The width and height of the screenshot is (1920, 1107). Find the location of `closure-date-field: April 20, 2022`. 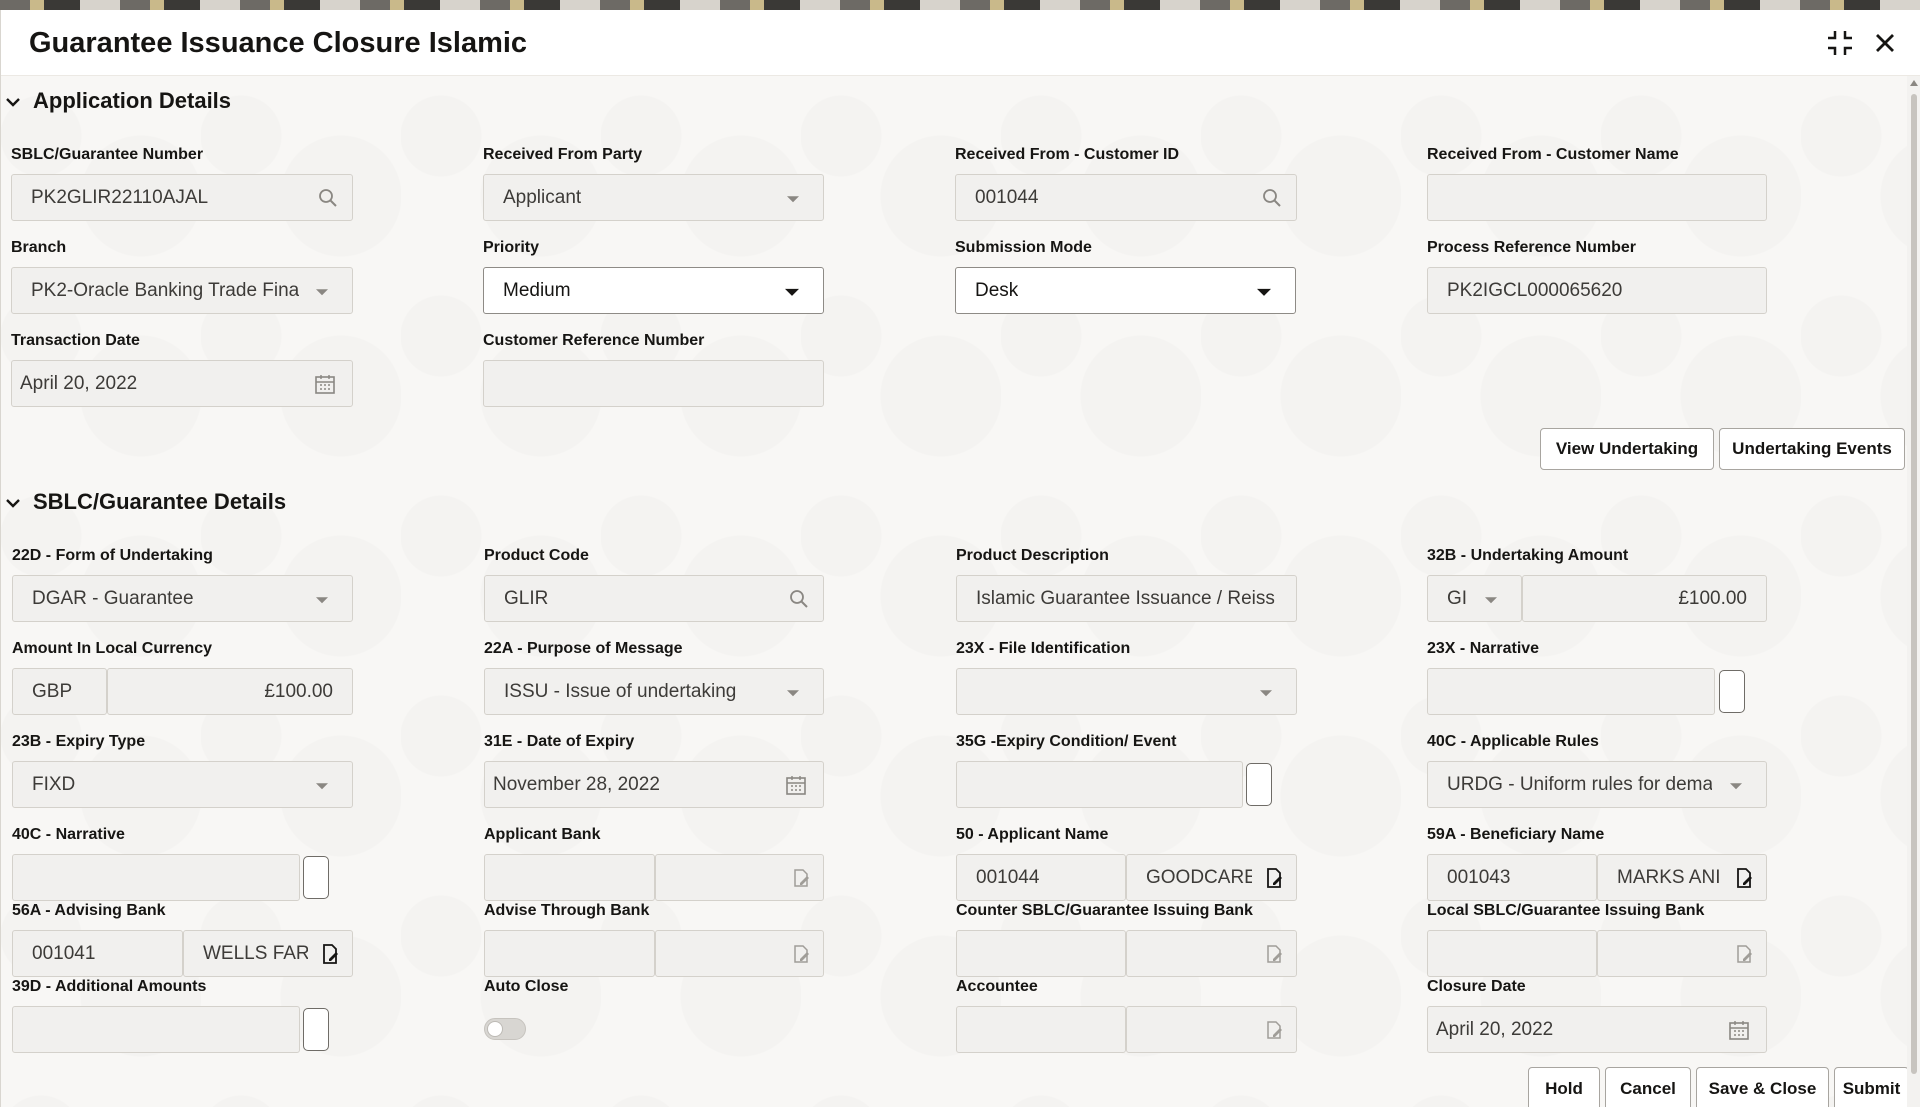

closure-date-field: April 20, 2022 is located at coordinates (1597, 1029).